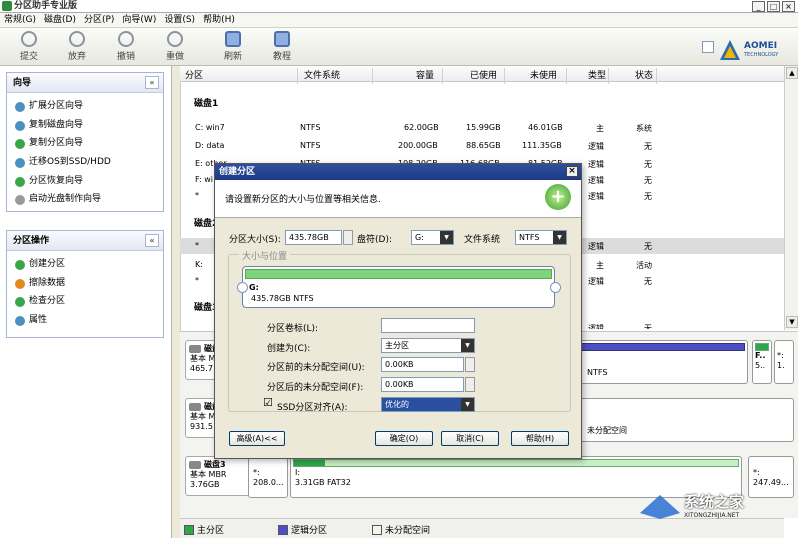 This screenshot has height=538, width=798. I want to click on volume-label-label: 分区卷标(L):, so click(293, 329).